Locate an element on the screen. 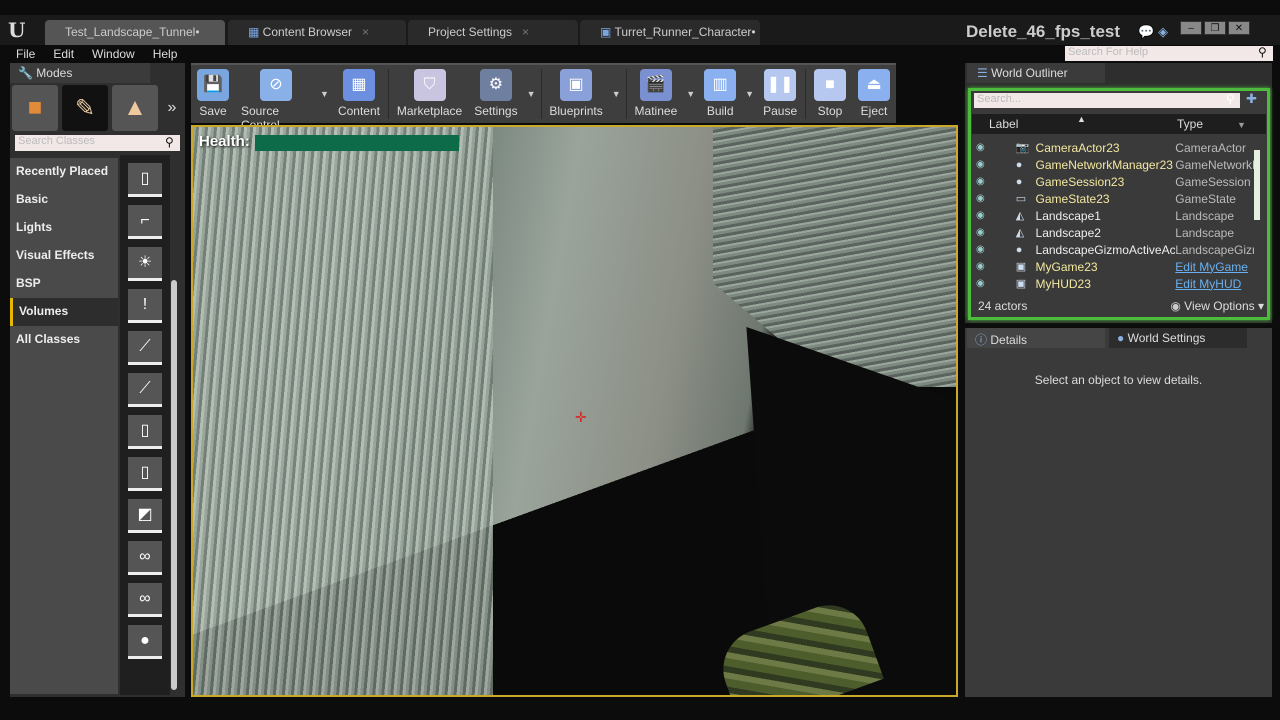 The image size is (1280, 720). tab-level: Test_Landscape_Tunnel• is located at coordinates (135, 32).